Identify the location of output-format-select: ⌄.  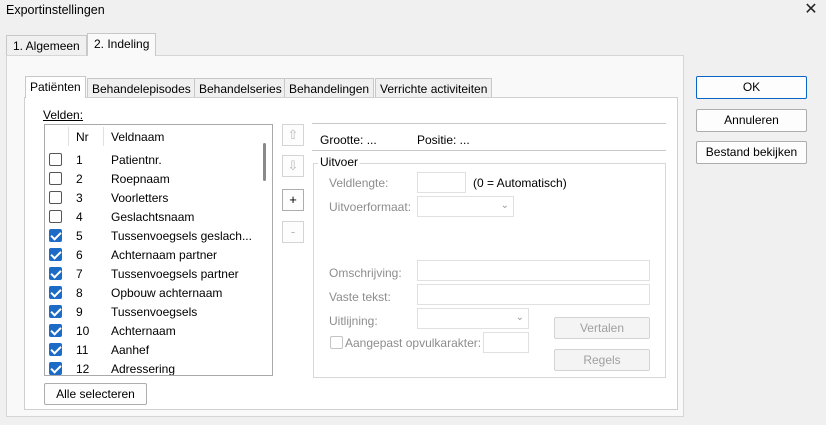
(465, 206).